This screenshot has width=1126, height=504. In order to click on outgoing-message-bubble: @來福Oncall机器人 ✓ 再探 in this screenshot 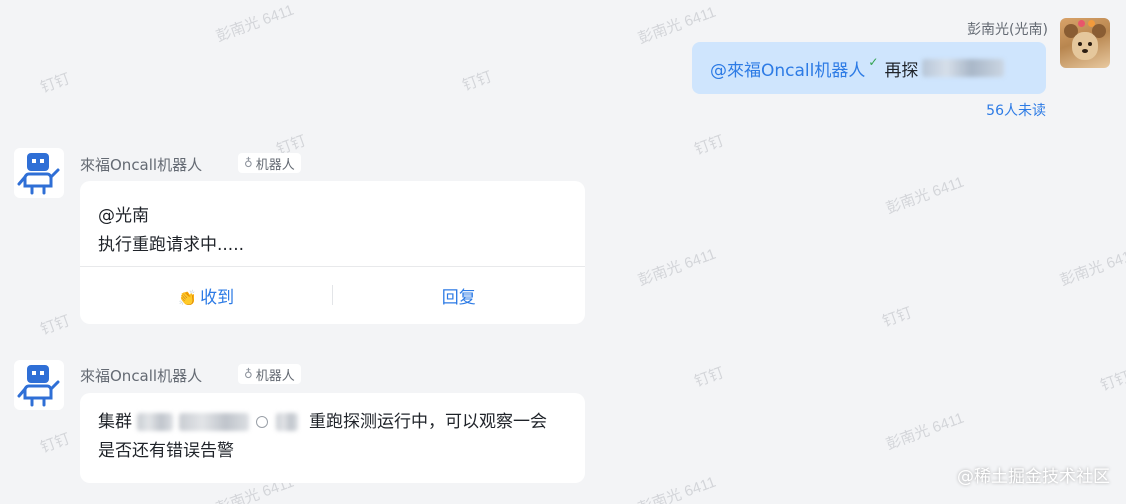, I will do `click(869, 68)`.